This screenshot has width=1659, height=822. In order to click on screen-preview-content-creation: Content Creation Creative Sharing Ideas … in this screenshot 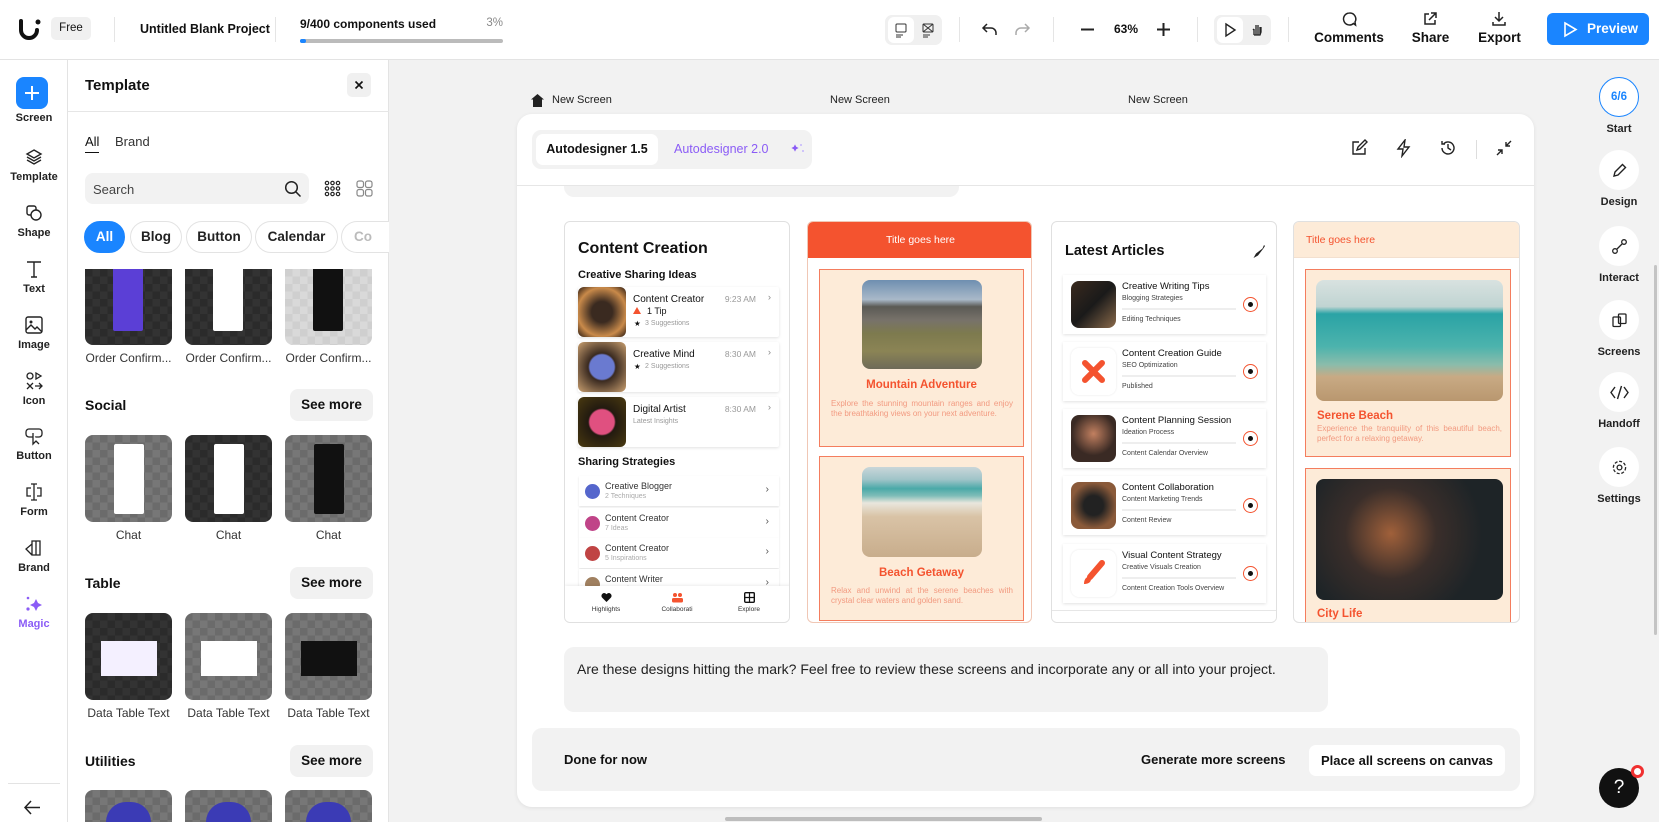, I will do `click(677, 422)`.